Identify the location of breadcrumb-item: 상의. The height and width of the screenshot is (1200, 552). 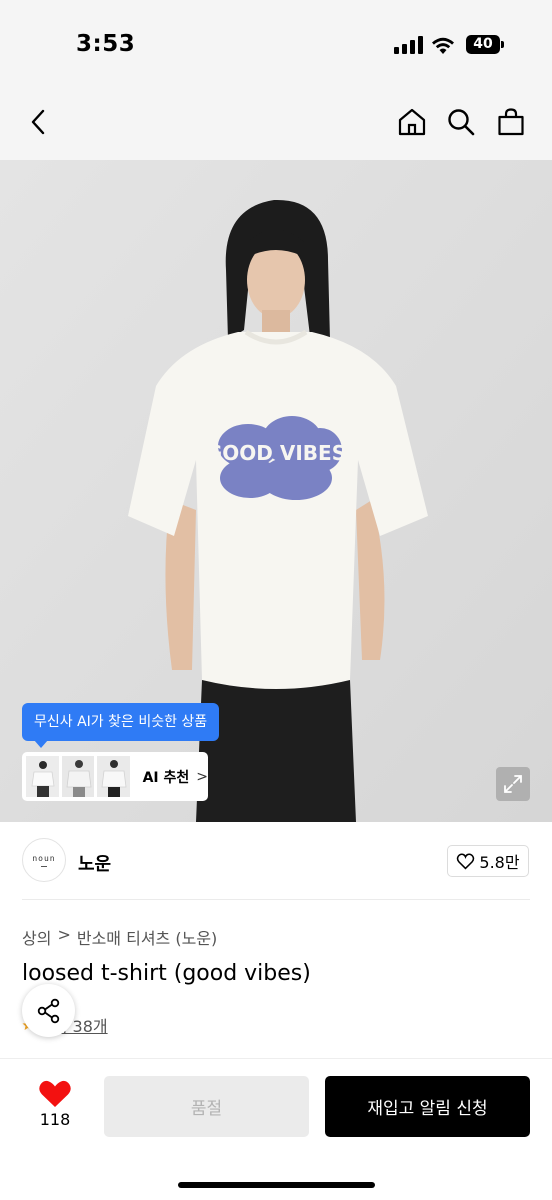
(36, 937).